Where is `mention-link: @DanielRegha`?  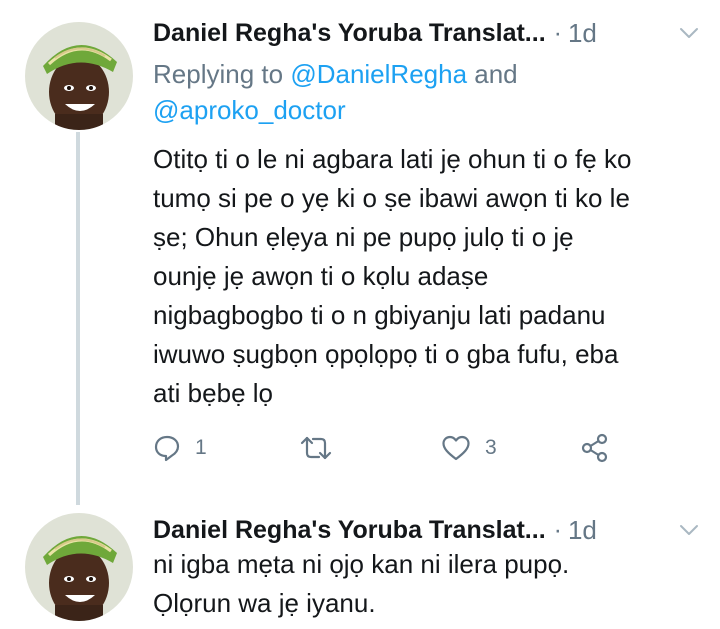
mention-link: @DanielRegha is located at coordinates (378, 74).